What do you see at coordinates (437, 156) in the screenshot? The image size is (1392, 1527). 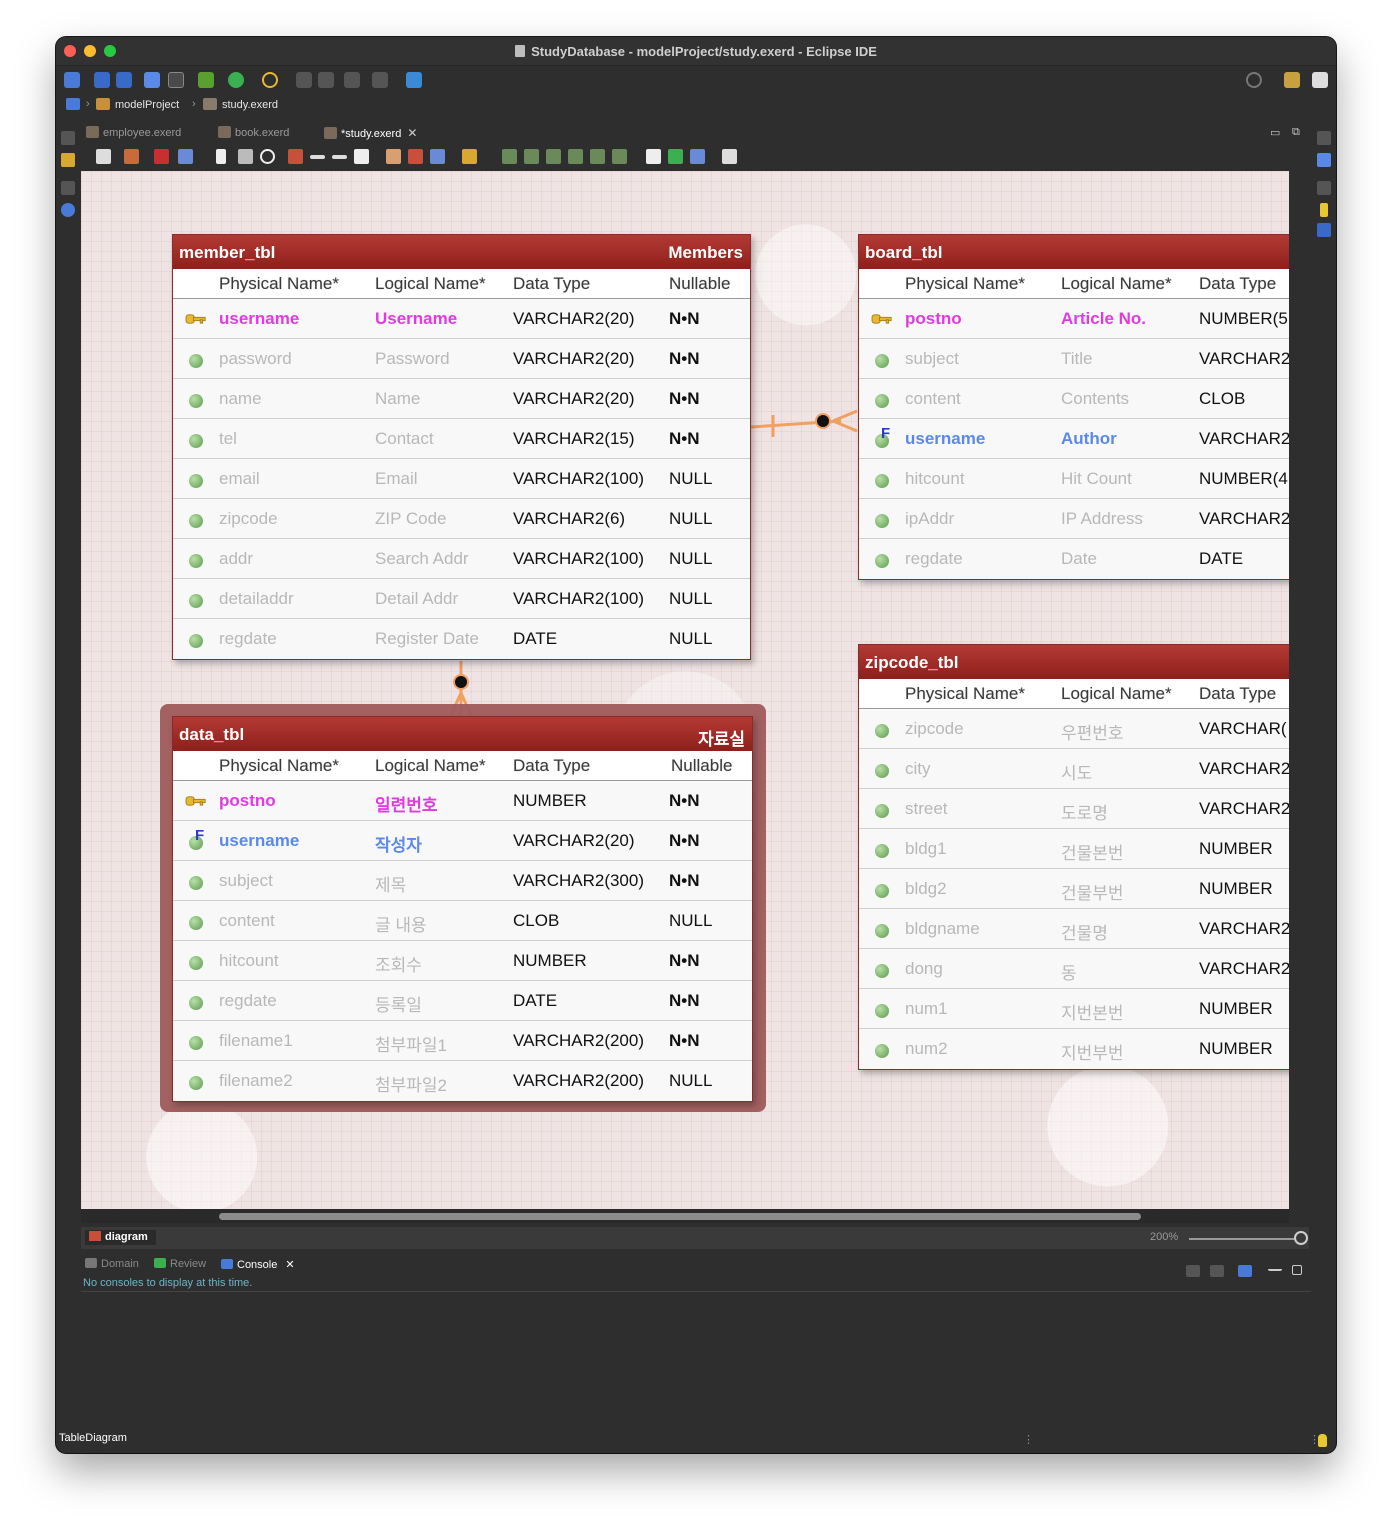 I see `image-icon` at bounding box center [437, 156].